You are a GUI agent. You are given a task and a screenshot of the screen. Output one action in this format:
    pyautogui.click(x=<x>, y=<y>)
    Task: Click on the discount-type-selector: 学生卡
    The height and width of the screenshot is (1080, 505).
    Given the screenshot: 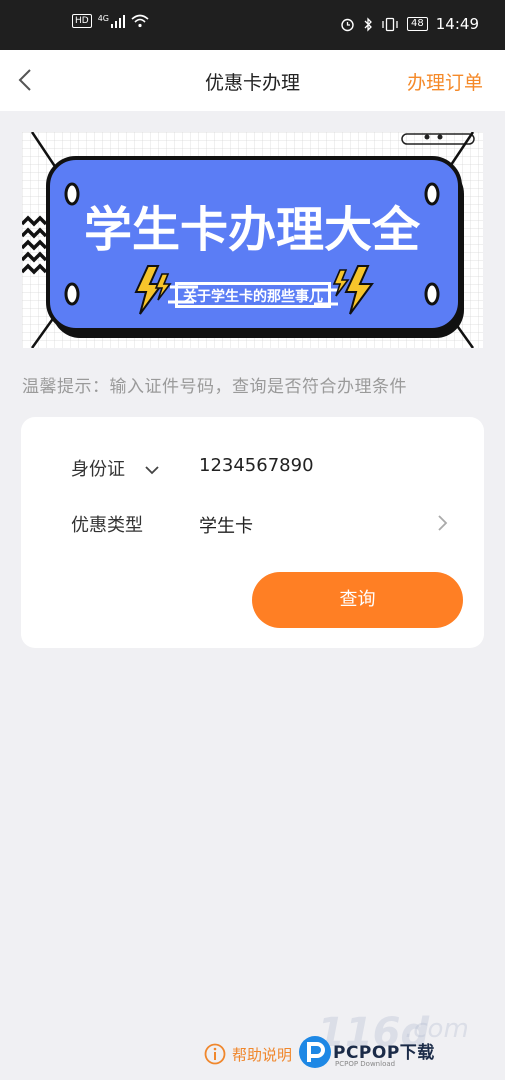 What is the action you would take?
    pyautogui.click(x=334, y=525)
    